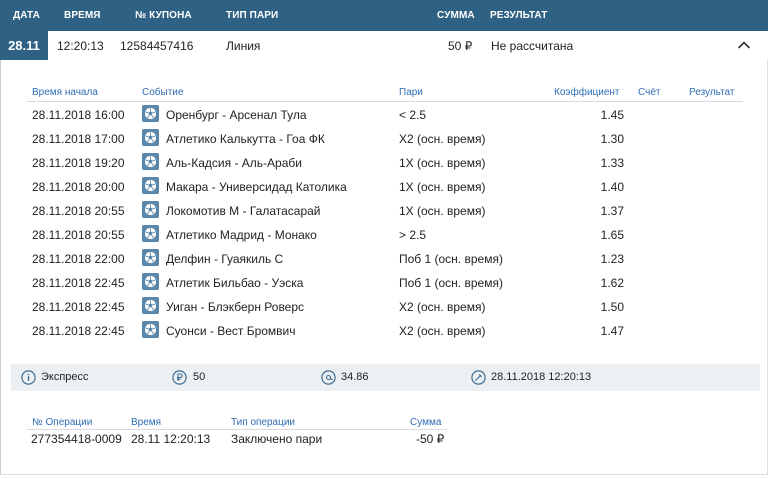  What do you see at coordinates (256, 187) in the screenshot?
I see `event-name: Макара - Универсидад Католика` at bounding box center [256, 187].